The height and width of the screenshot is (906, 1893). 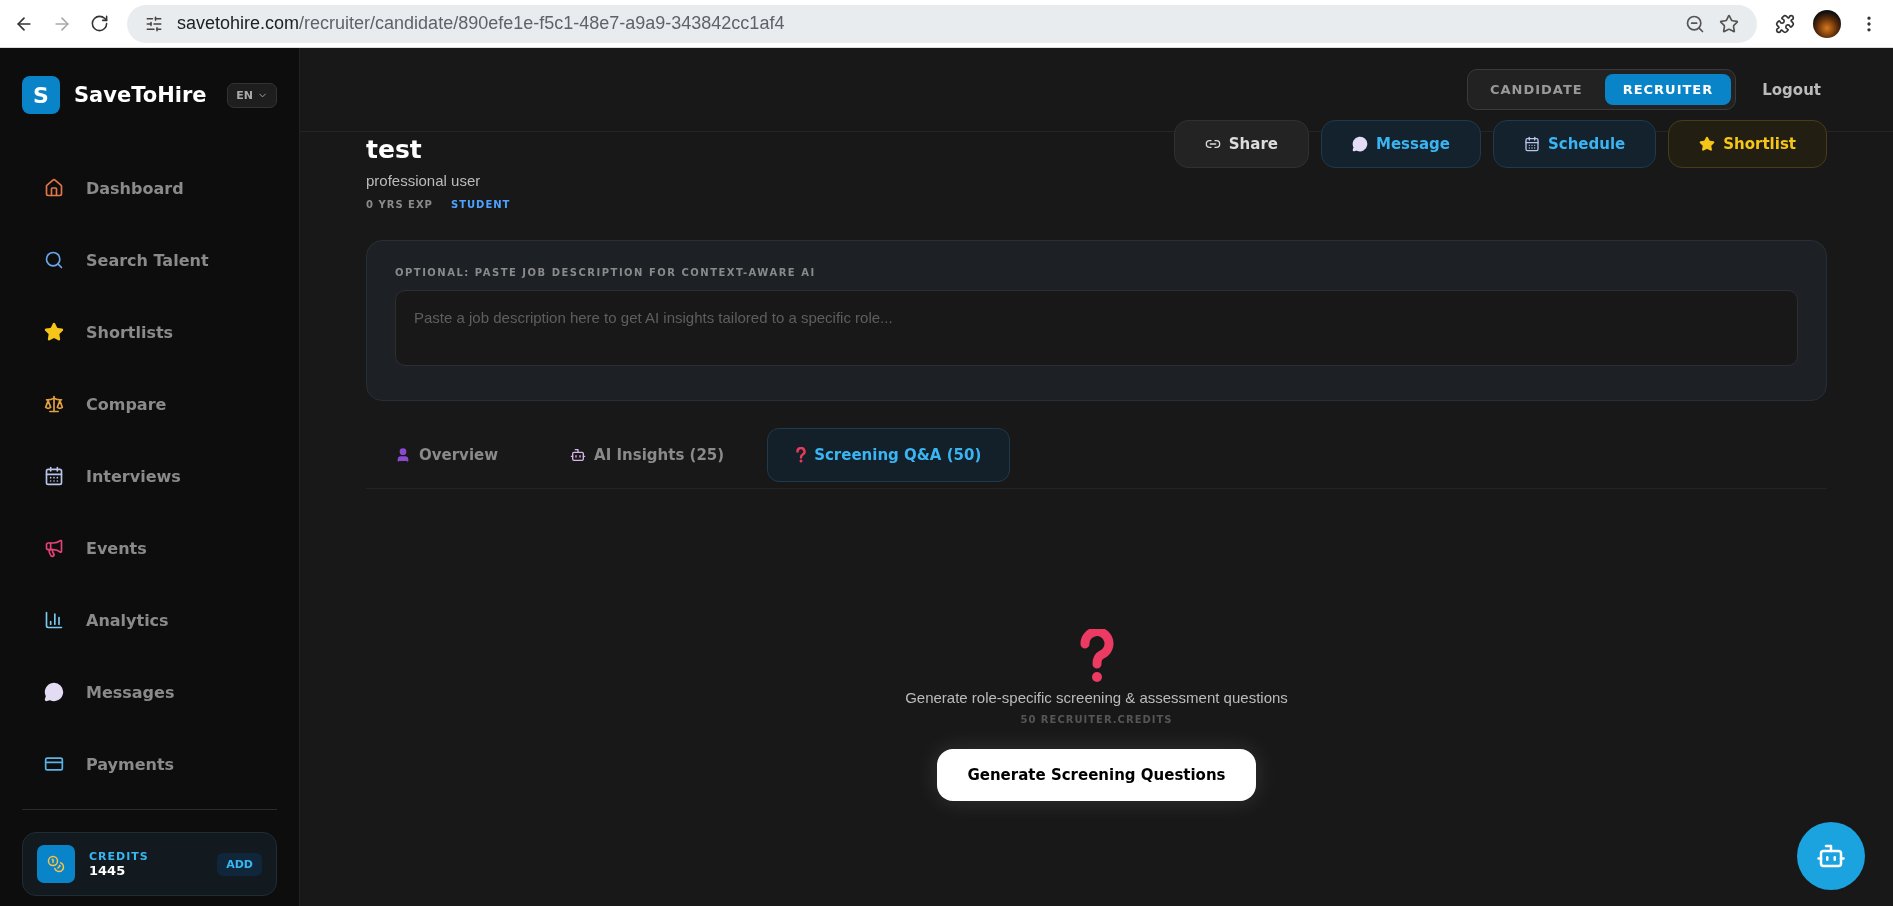 What do you see at coordinates (1729, 23) in the screenshot?
I see `bookmark-star-icon` at bounding box center [1729, 23].